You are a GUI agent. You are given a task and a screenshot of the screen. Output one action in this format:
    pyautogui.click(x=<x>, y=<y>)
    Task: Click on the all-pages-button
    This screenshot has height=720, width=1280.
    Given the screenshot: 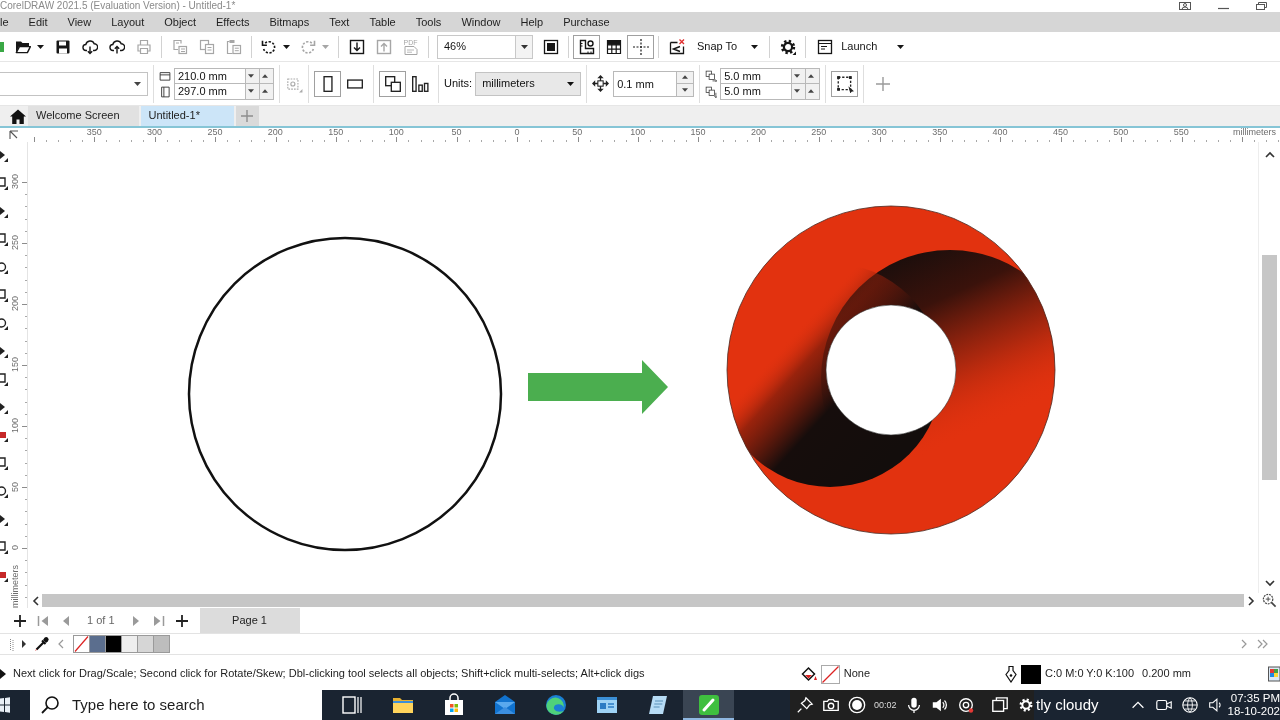 What is the action you would take?
    pyautogui.click(x=392, y=83)
    